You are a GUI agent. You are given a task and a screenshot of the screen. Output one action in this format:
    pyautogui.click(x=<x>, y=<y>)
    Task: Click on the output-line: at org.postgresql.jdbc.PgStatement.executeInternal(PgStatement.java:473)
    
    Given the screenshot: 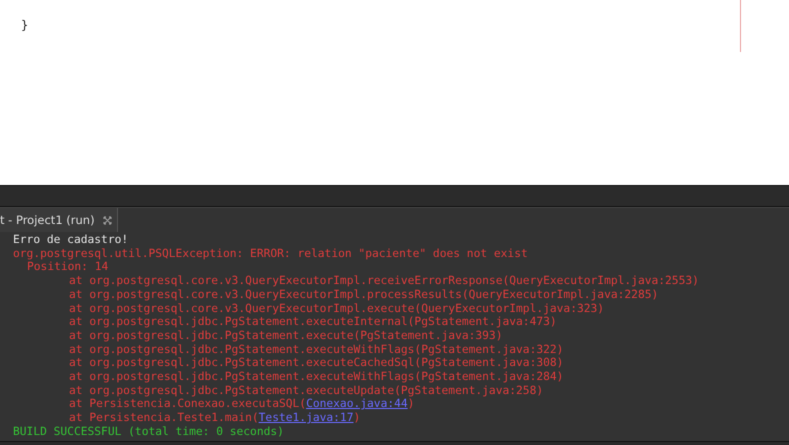 What is the action you would take?
    pyautogui.click(x=312, y=322)
    